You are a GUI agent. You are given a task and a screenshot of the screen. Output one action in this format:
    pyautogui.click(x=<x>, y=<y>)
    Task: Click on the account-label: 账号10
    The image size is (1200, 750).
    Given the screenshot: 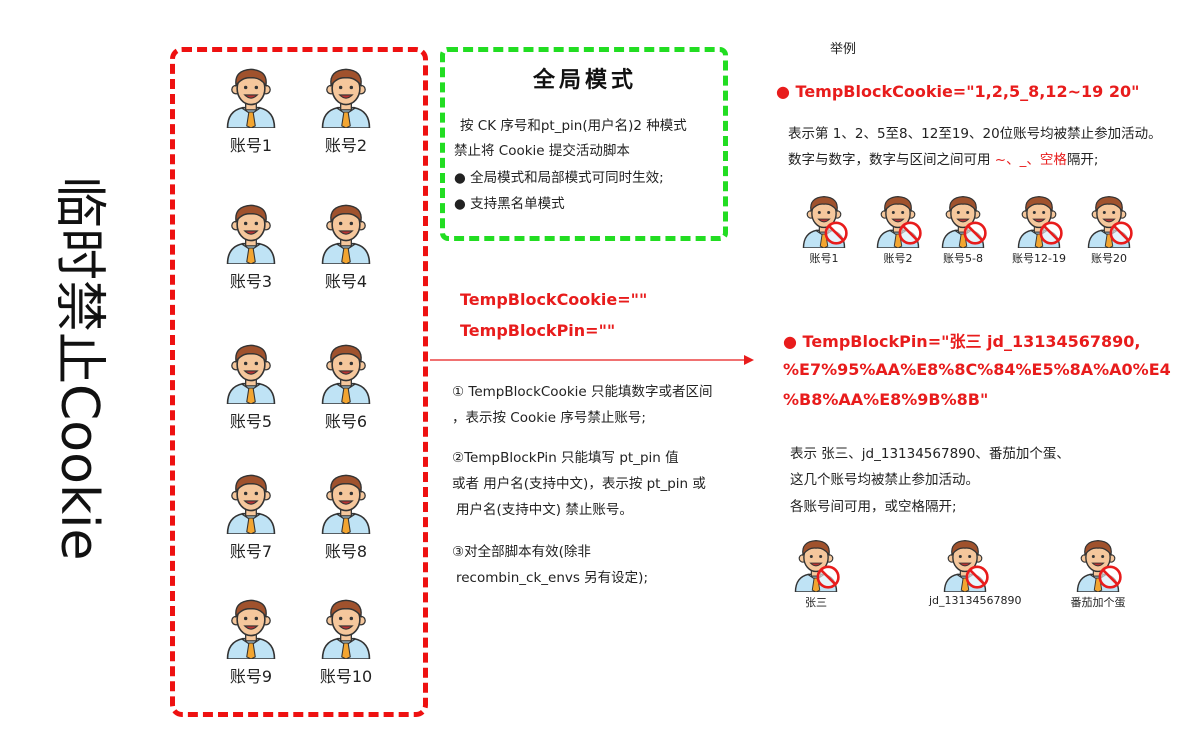 What is the action you would take?
    pyautogui.click(x=346, y=676)
    